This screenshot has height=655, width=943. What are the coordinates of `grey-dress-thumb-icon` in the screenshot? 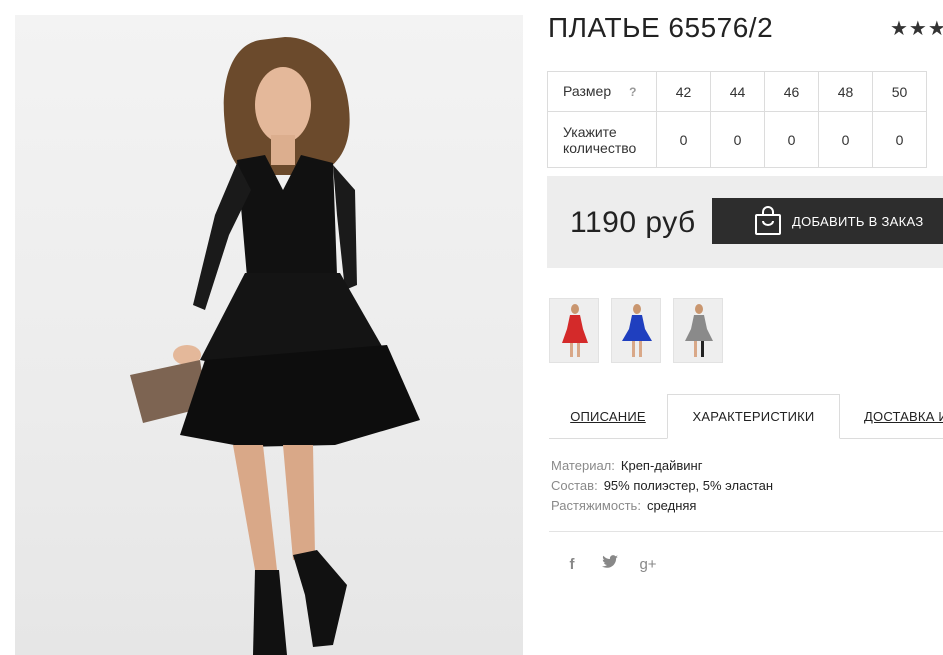 It's located at (699, 330).